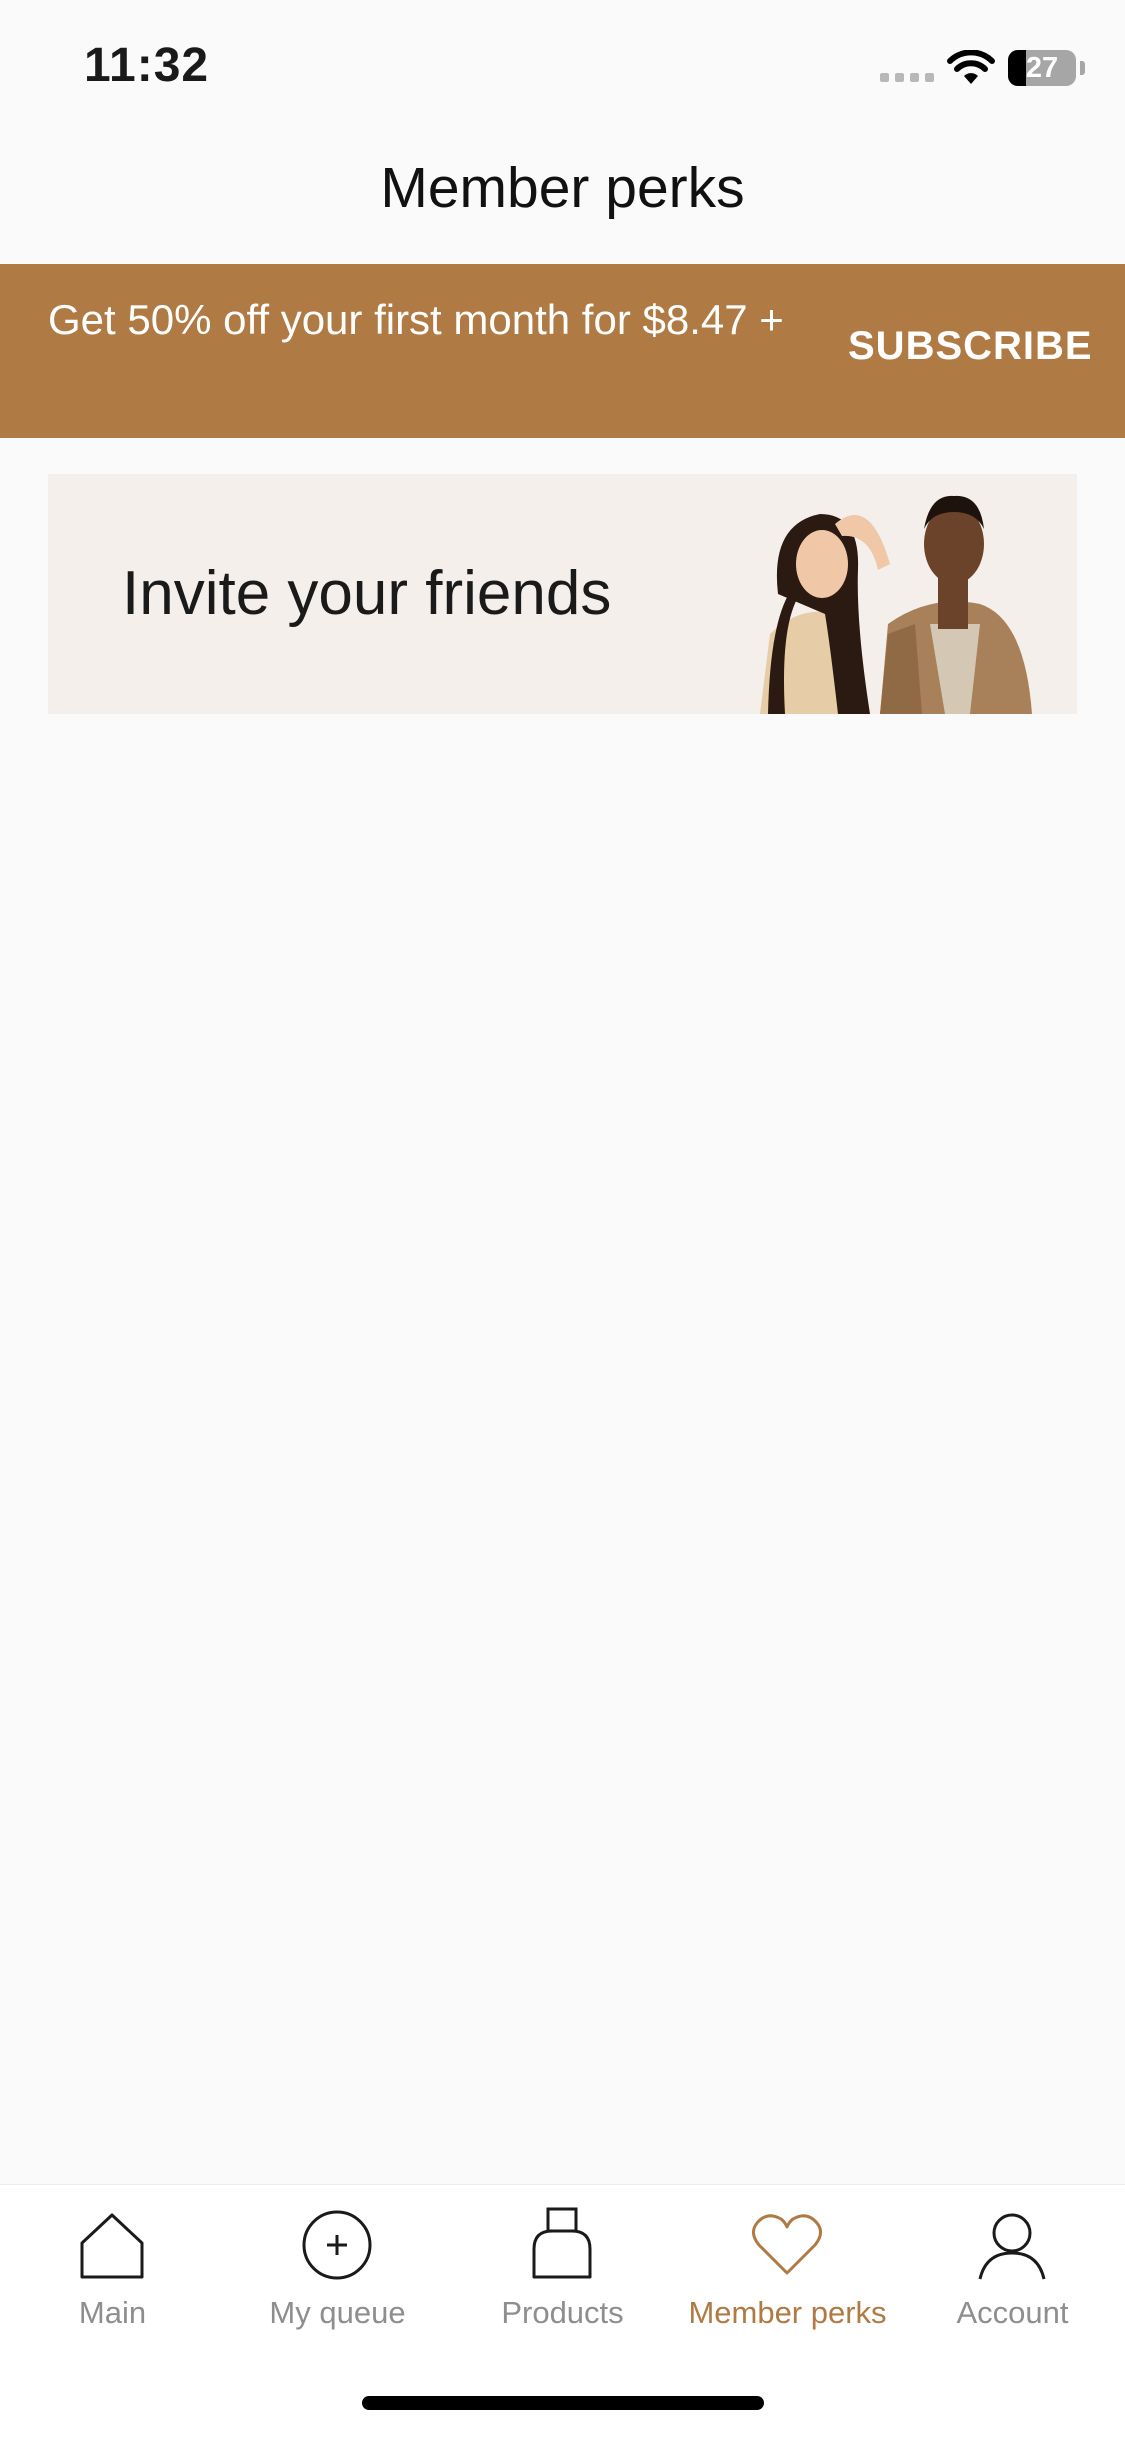 The height and width of the screenshot is (2437, 1125). Describe the element at coordinates (416, 319) in the screenshot. I see `promo-text: Get 50% off your first month for $8.47 +` at that location.